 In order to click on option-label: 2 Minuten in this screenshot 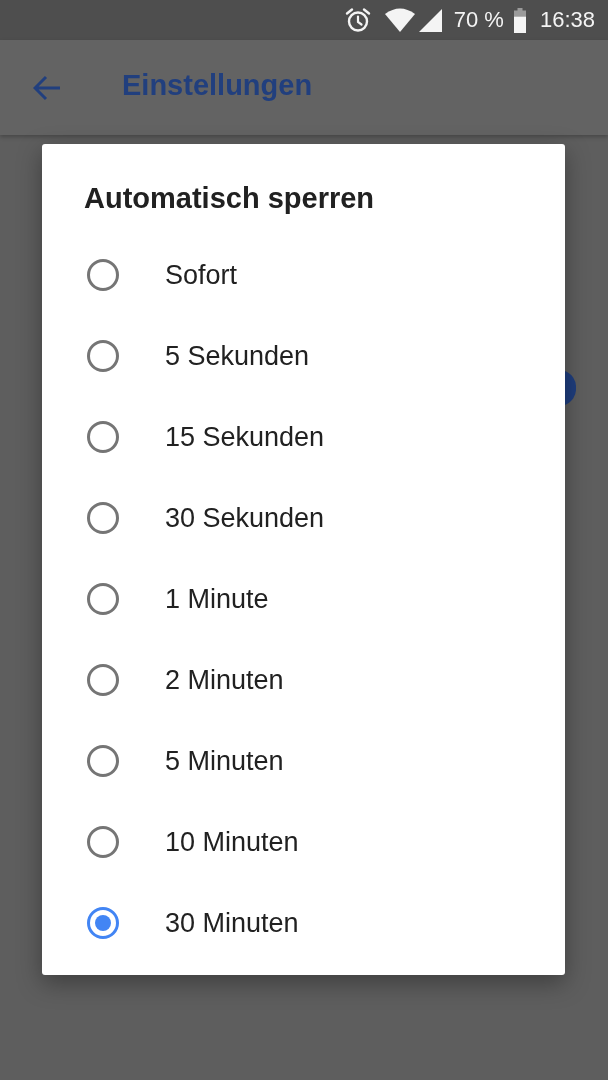, I will do `click(224, 679)`.